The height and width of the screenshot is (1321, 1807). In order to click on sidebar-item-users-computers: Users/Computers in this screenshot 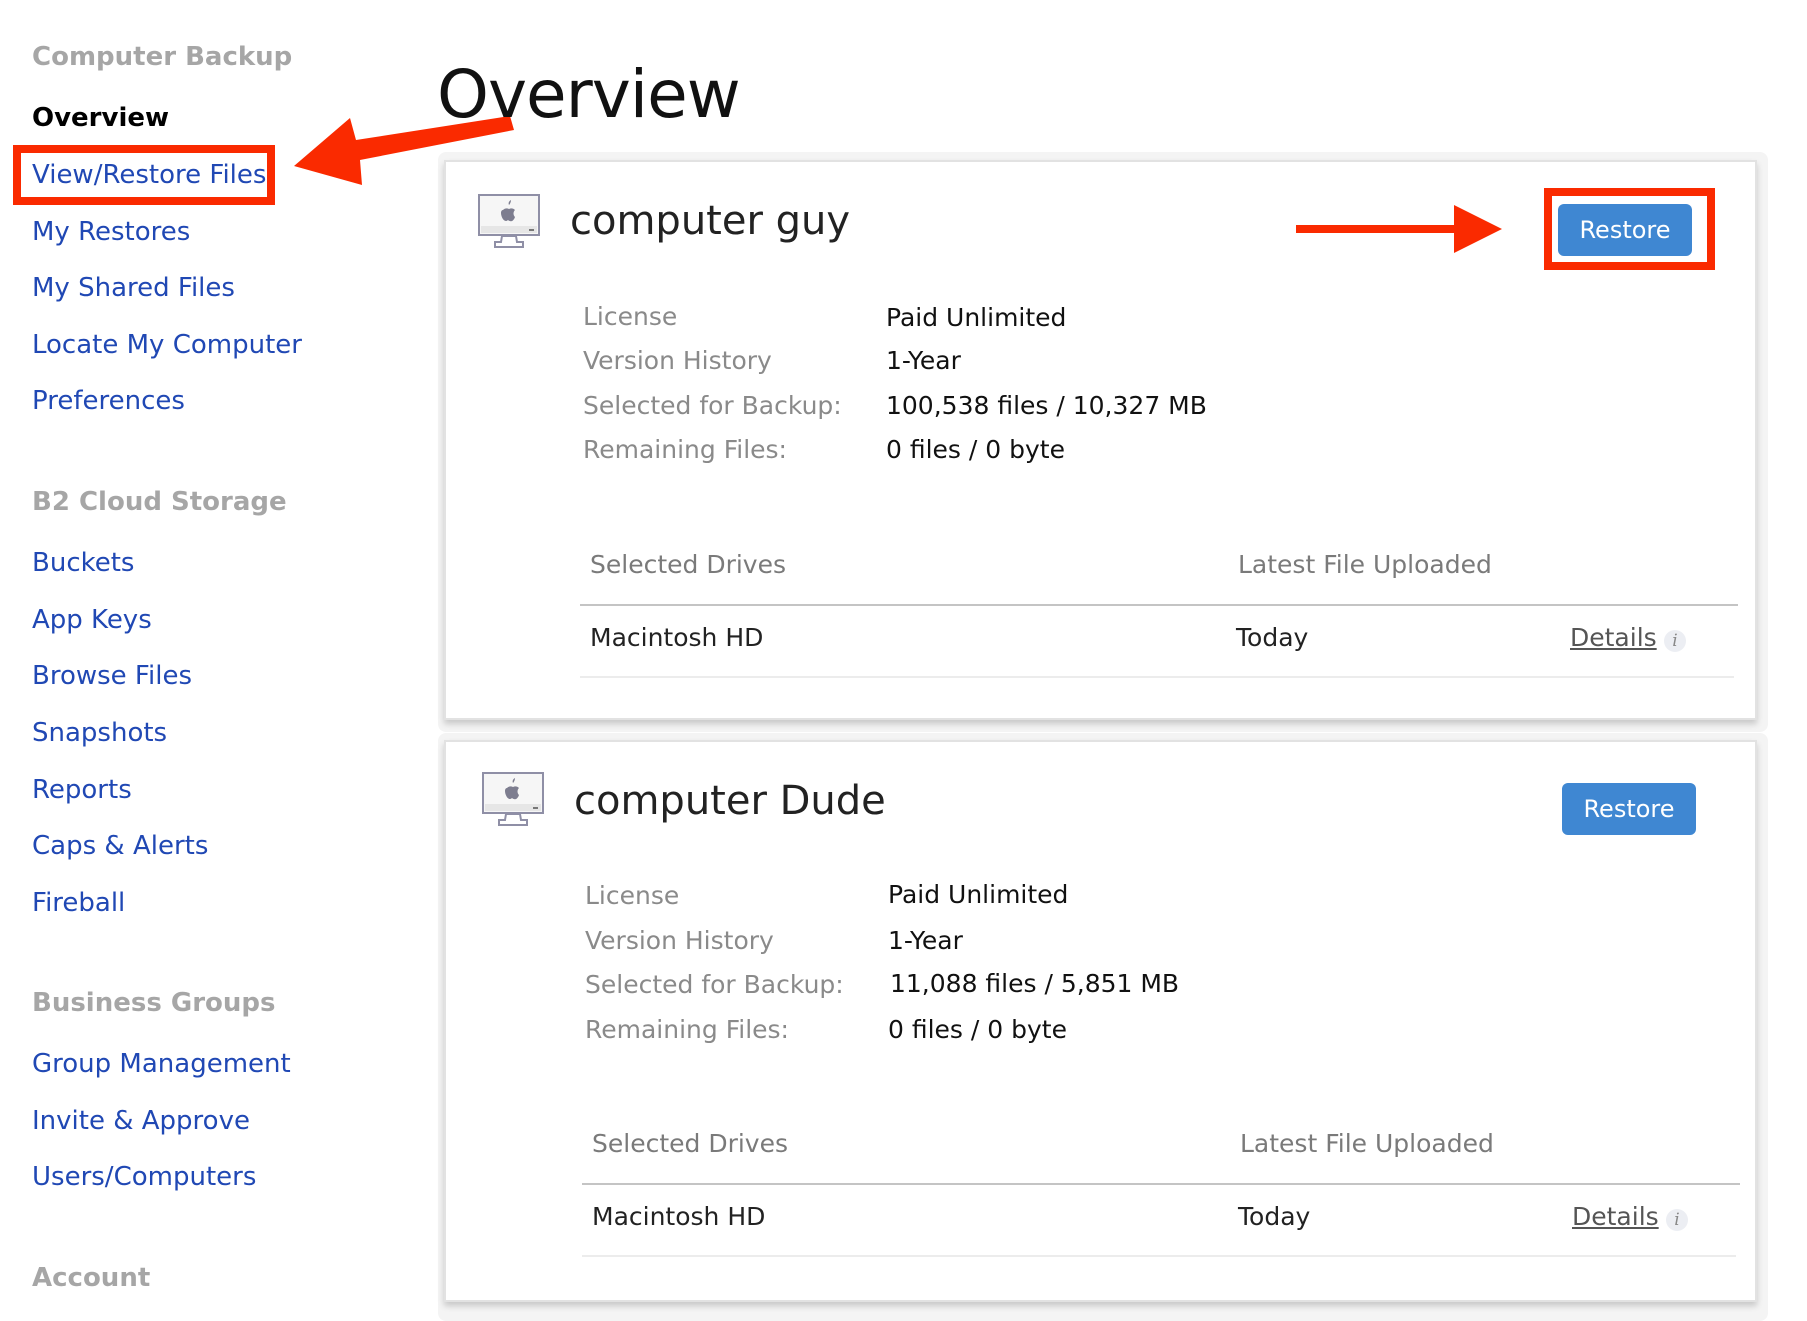, I will do `click(144, 1177)`.